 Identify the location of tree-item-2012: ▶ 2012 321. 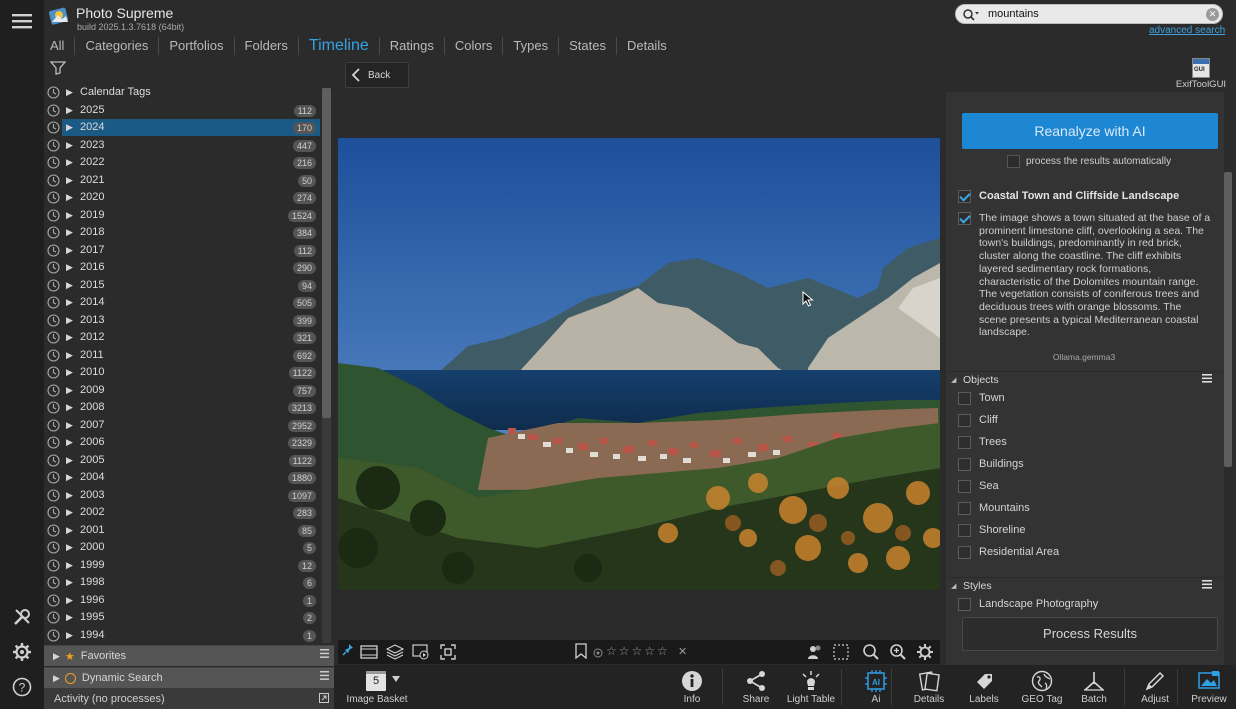
(182, 337).